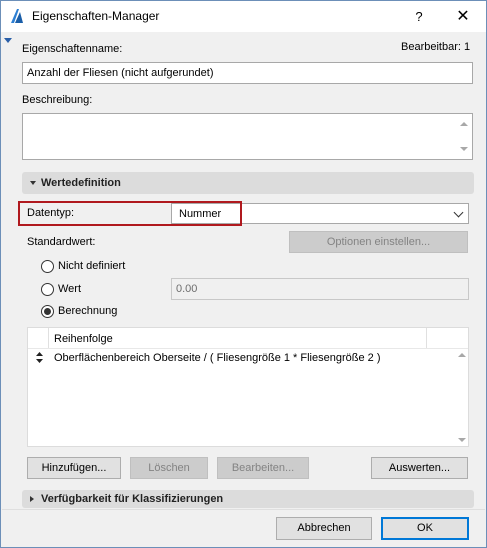  Describe the element at coordinates (8, 40) in the screenshot. I see `panel-collapse-arrow-icon` at that location.